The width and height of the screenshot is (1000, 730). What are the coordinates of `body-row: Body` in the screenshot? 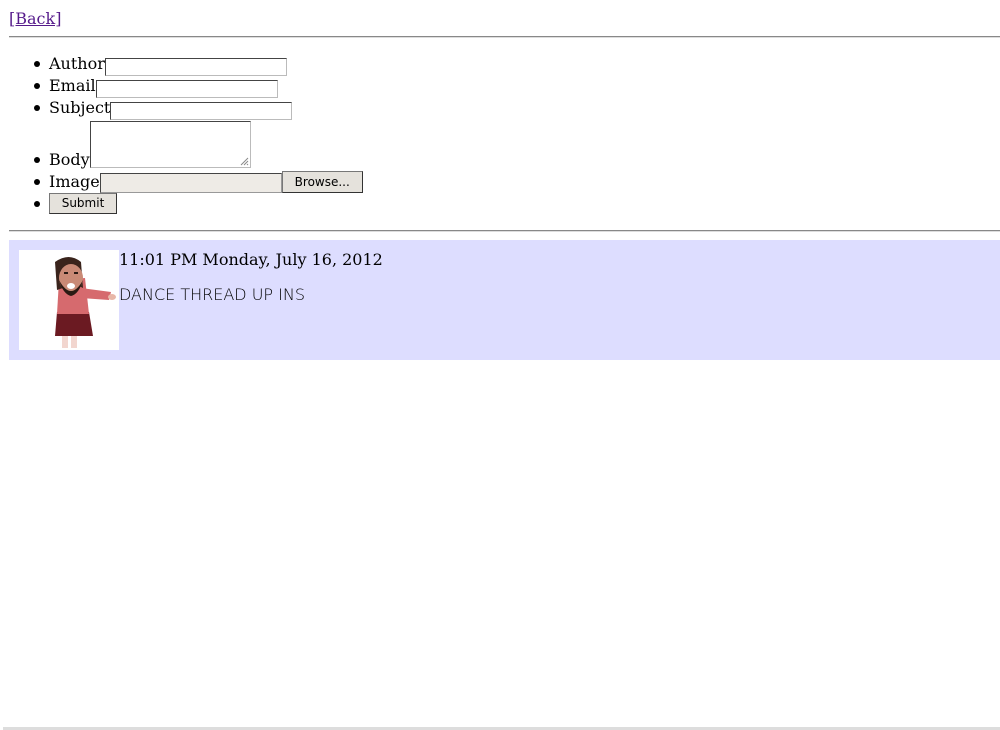 It's located at (198, 144).